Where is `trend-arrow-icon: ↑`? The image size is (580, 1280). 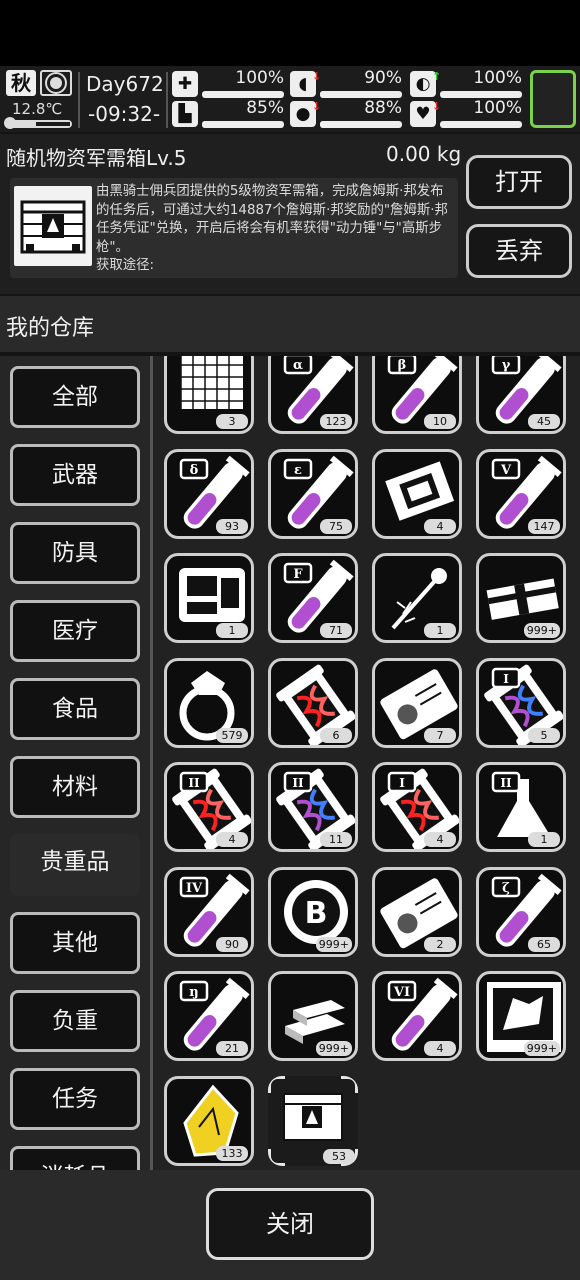 trend-arrow-icon: ↑ is located at coordinates (437, 76).